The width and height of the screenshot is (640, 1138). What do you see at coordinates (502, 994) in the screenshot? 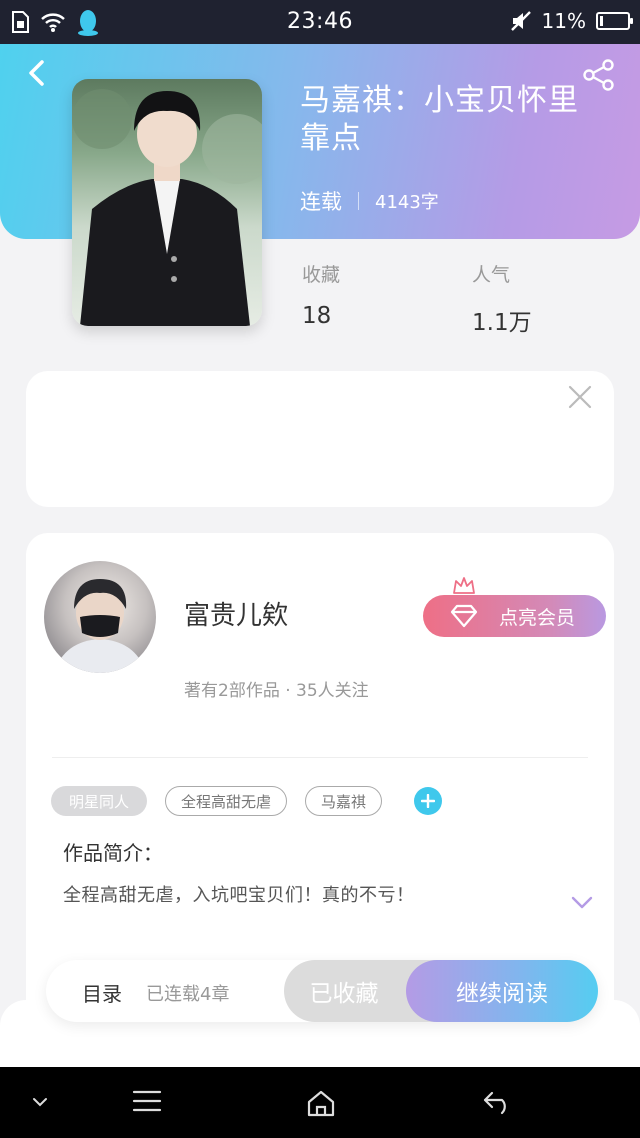
I see `read-label: 继续阅读` at bounding box center [502, 994].